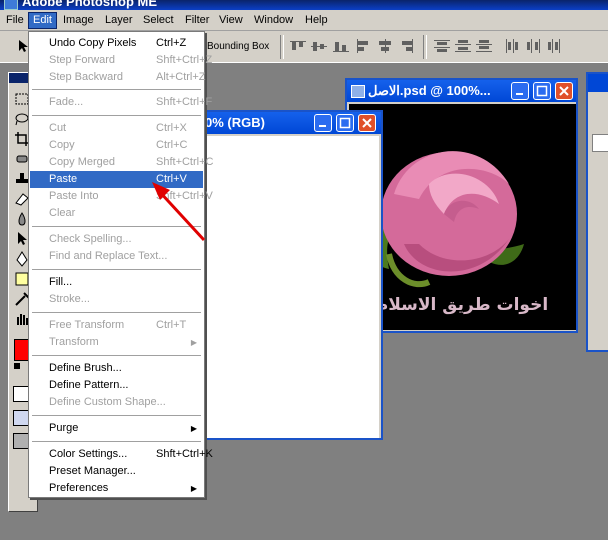  I want to click on menu-item-undo-copy-pixels: Undo Copy Pixels Ctrl+Z, so click(116, 43).